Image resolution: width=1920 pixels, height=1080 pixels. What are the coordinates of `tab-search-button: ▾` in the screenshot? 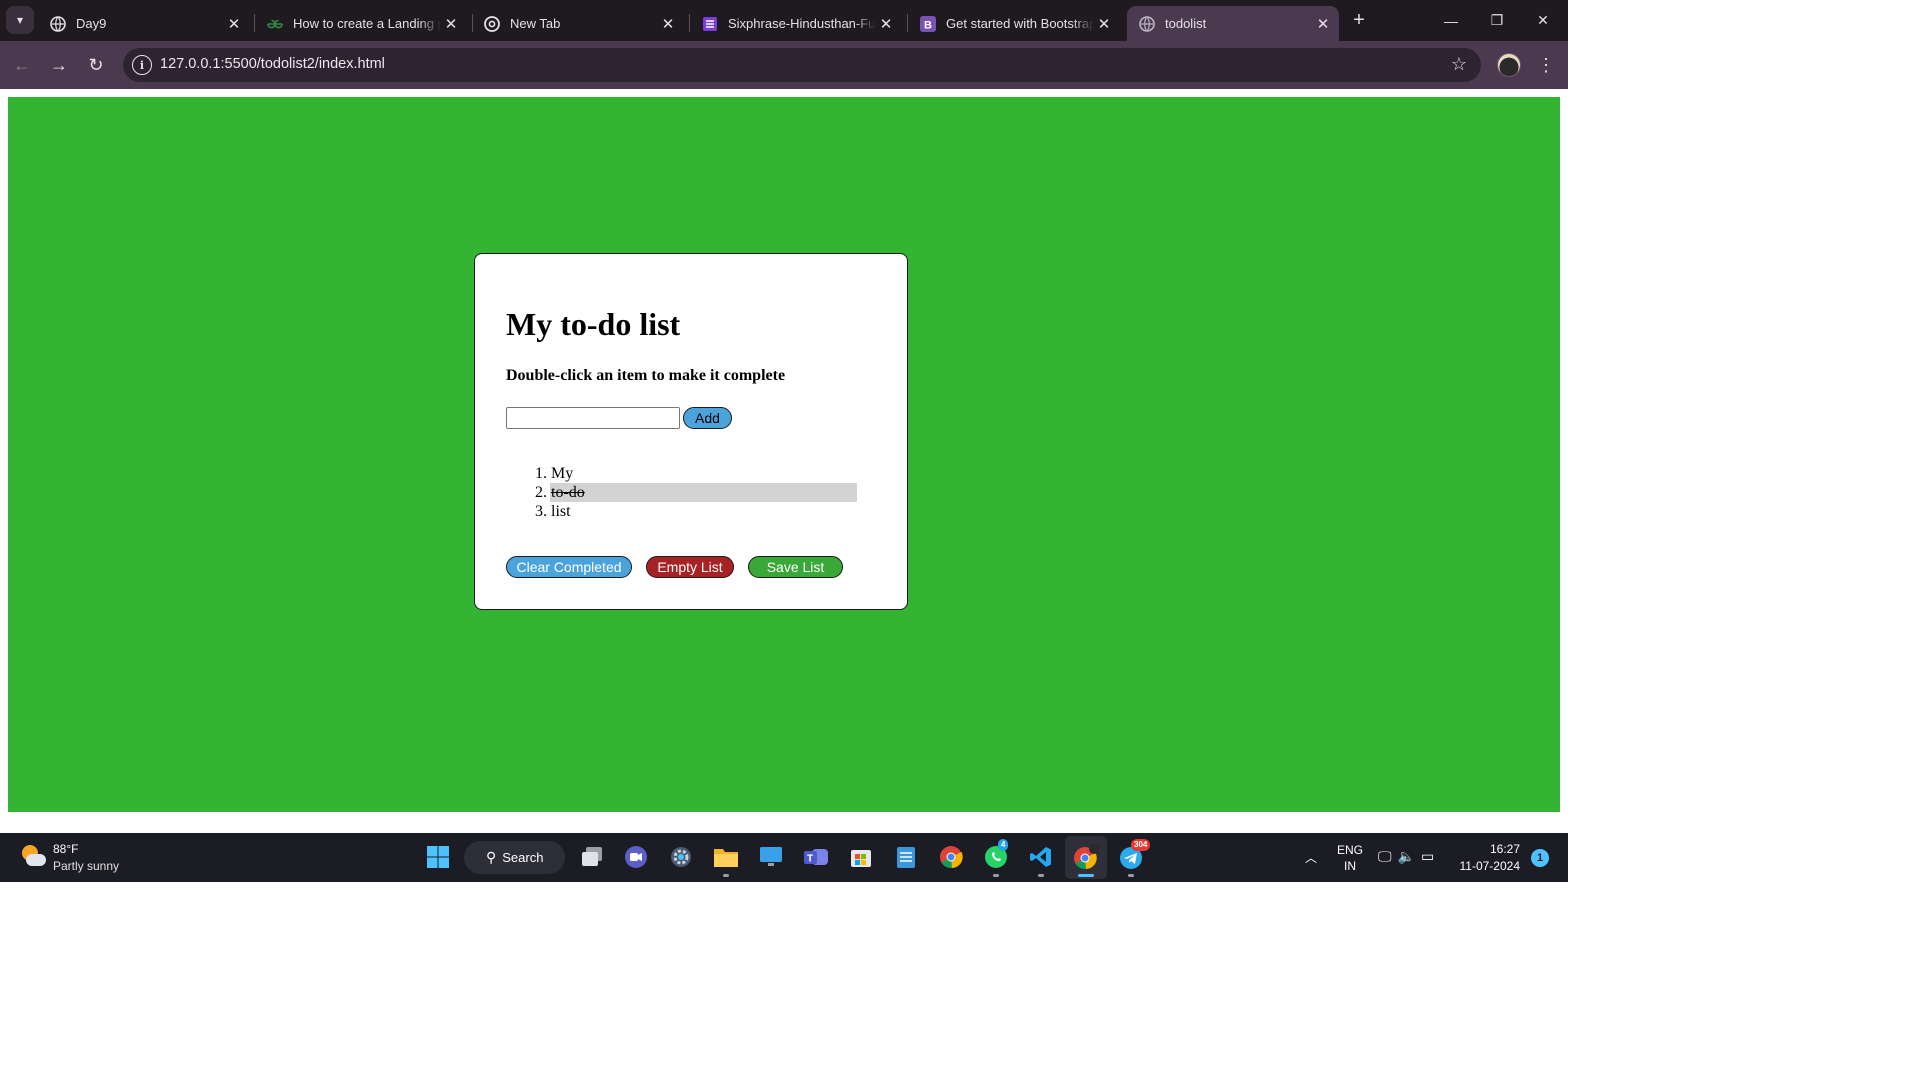 It's located at (20, 20).